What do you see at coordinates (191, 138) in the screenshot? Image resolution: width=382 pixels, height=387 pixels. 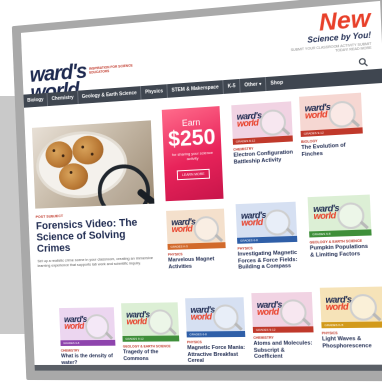 I see `ad-amount: $250` at bounding box center [191, 138].